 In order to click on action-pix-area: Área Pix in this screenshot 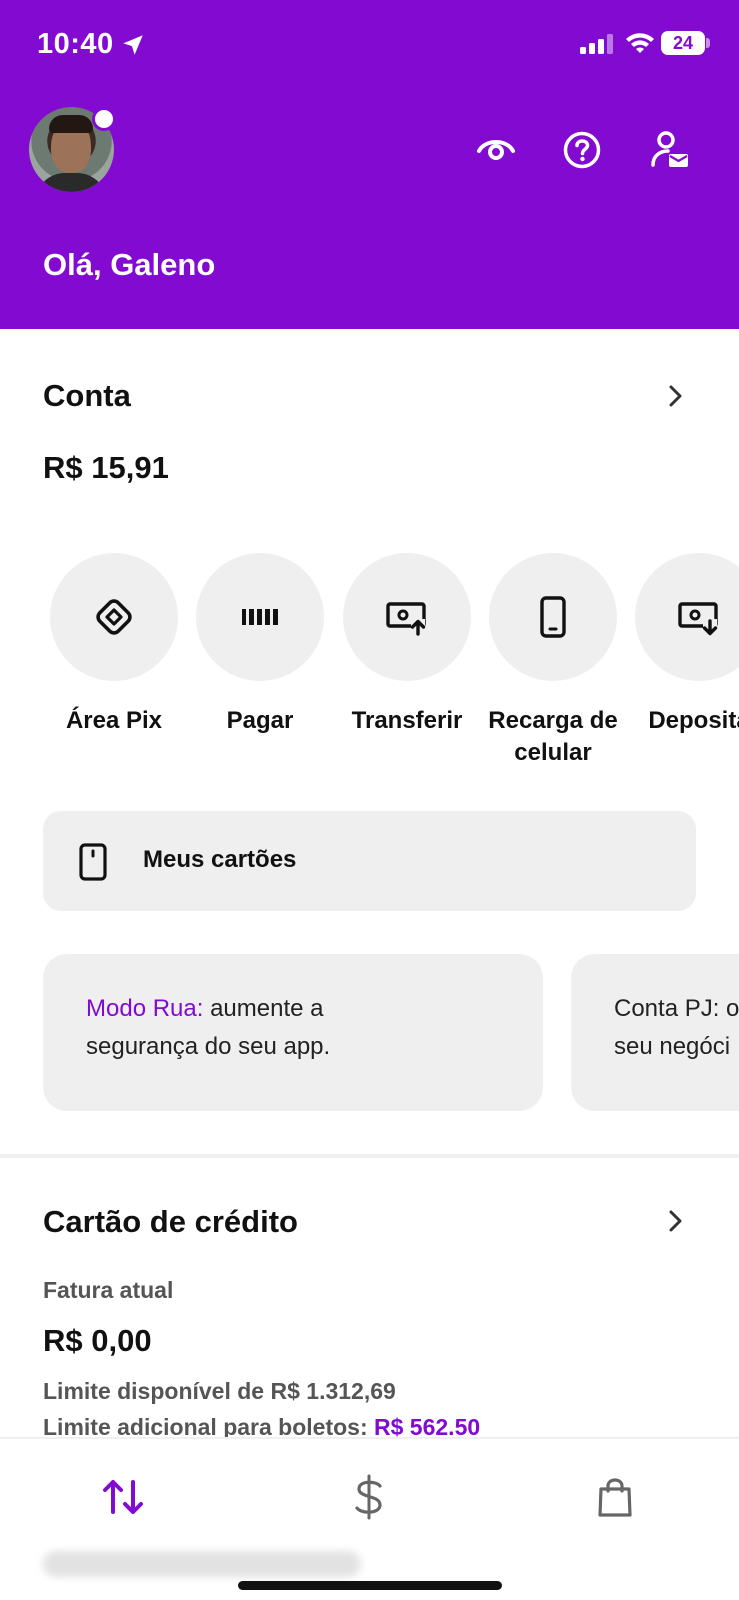, I will do `click(114, 645)`.